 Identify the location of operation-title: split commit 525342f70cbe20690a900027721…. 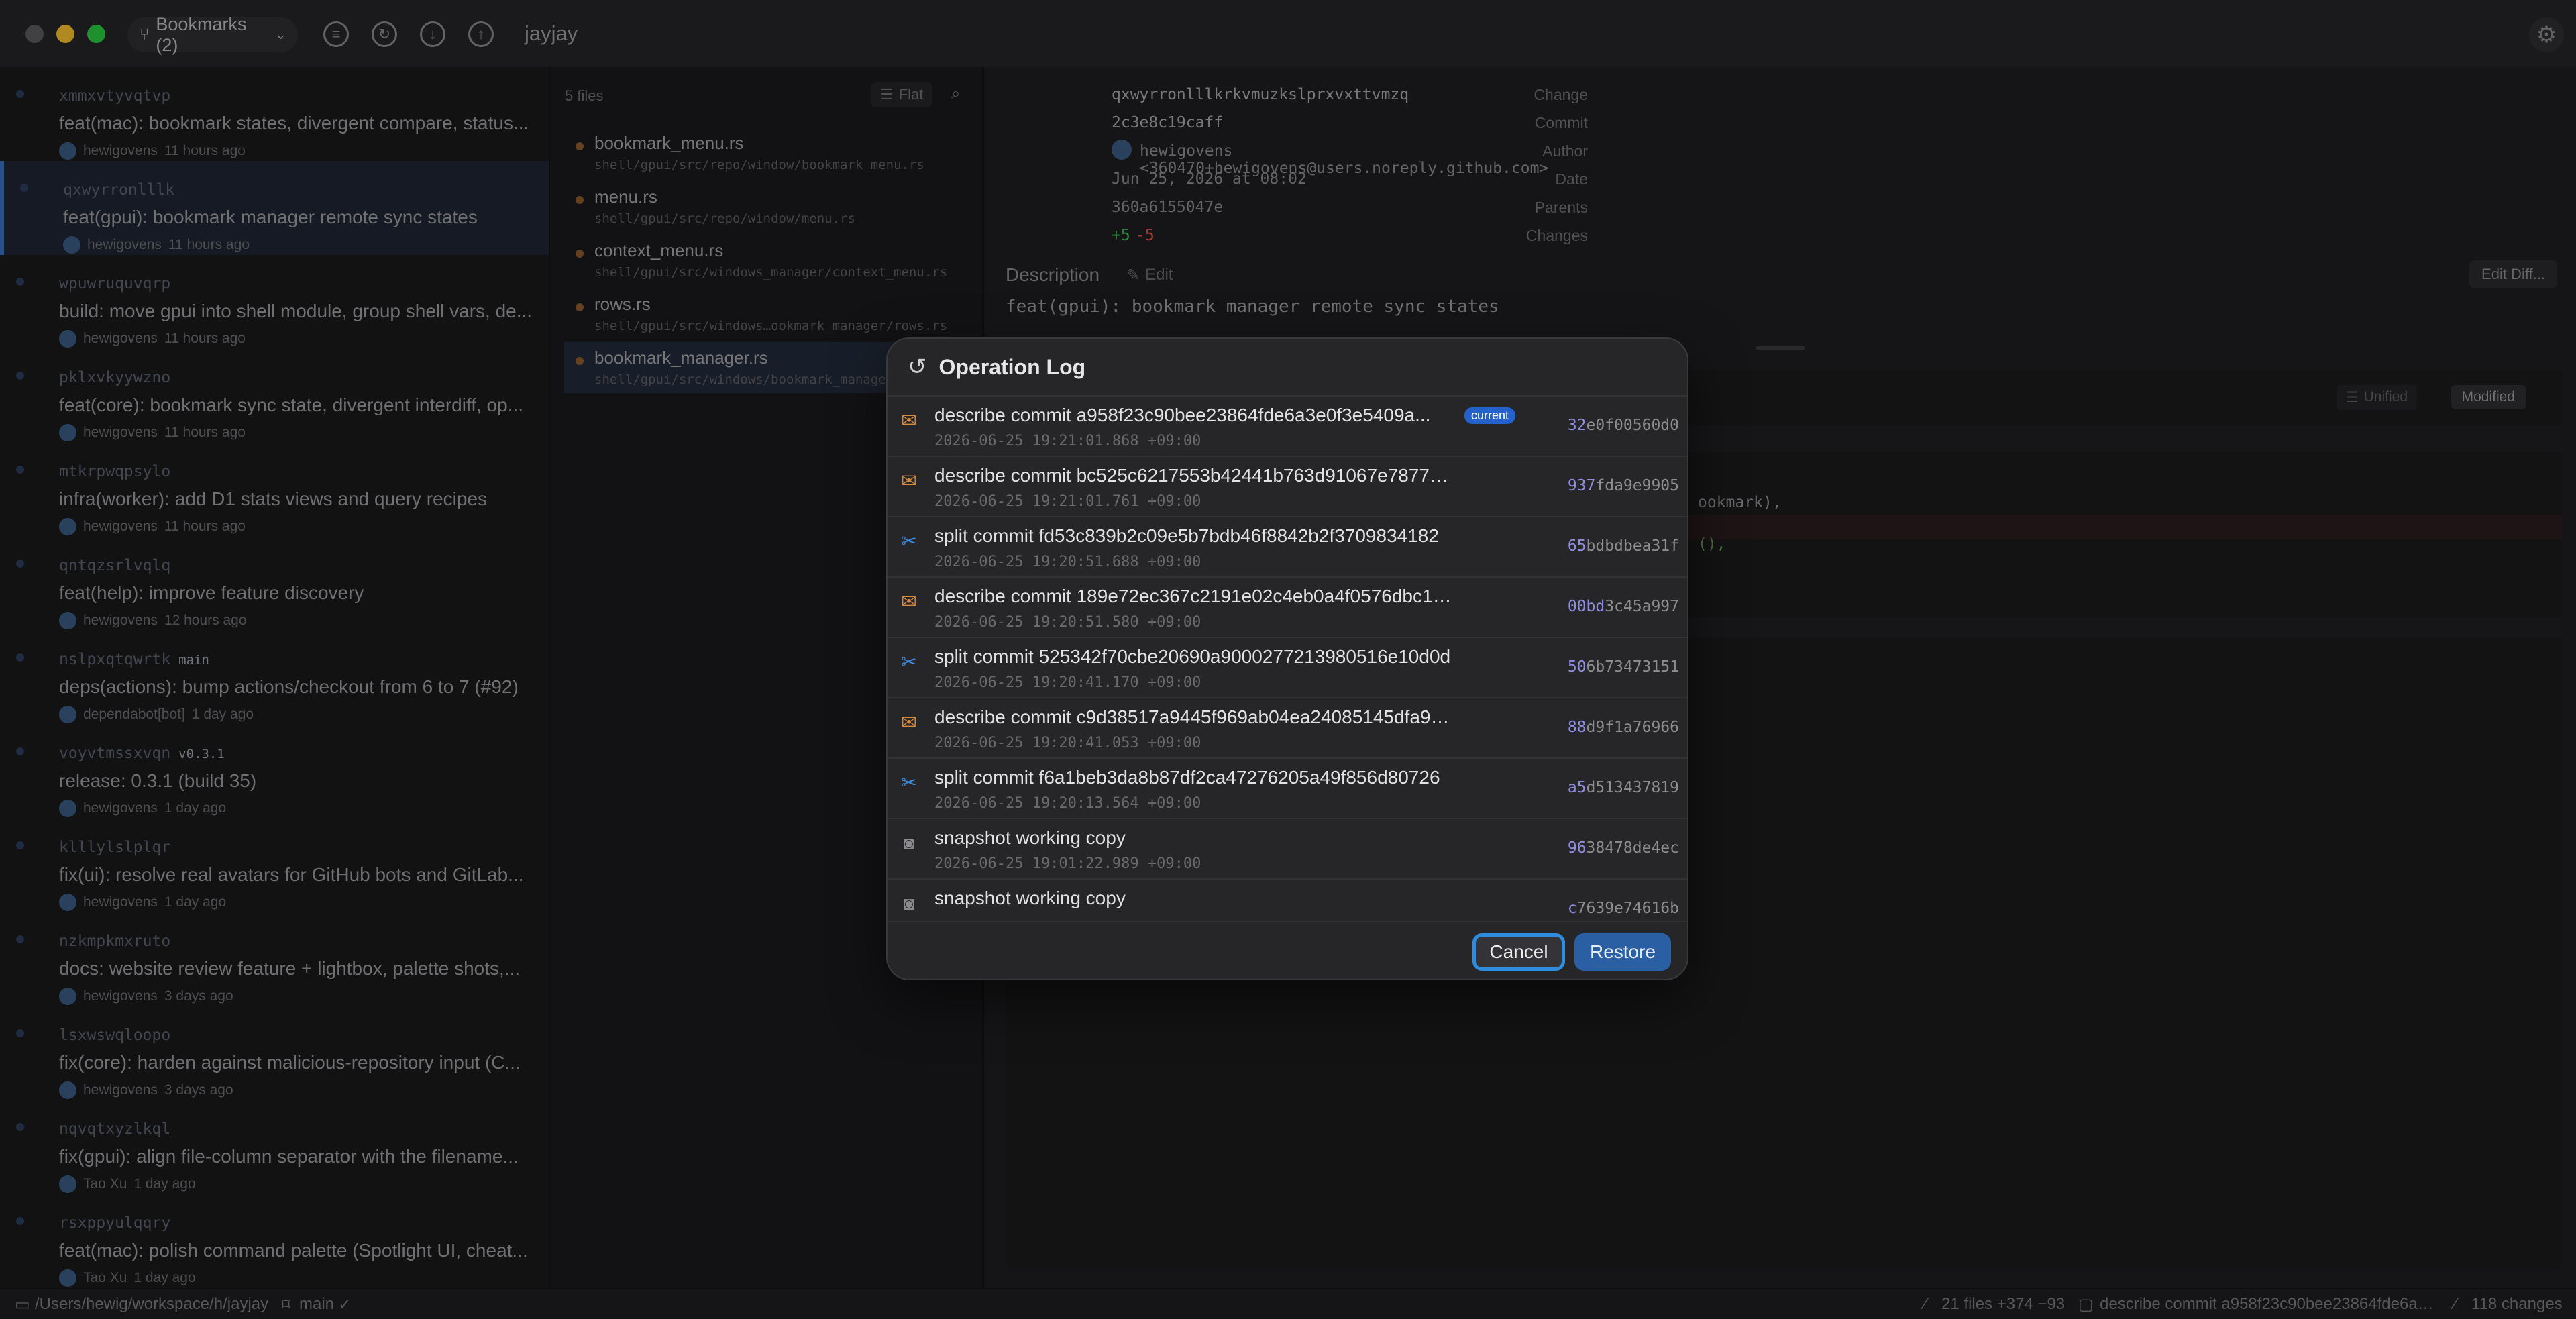
(1192, 656).